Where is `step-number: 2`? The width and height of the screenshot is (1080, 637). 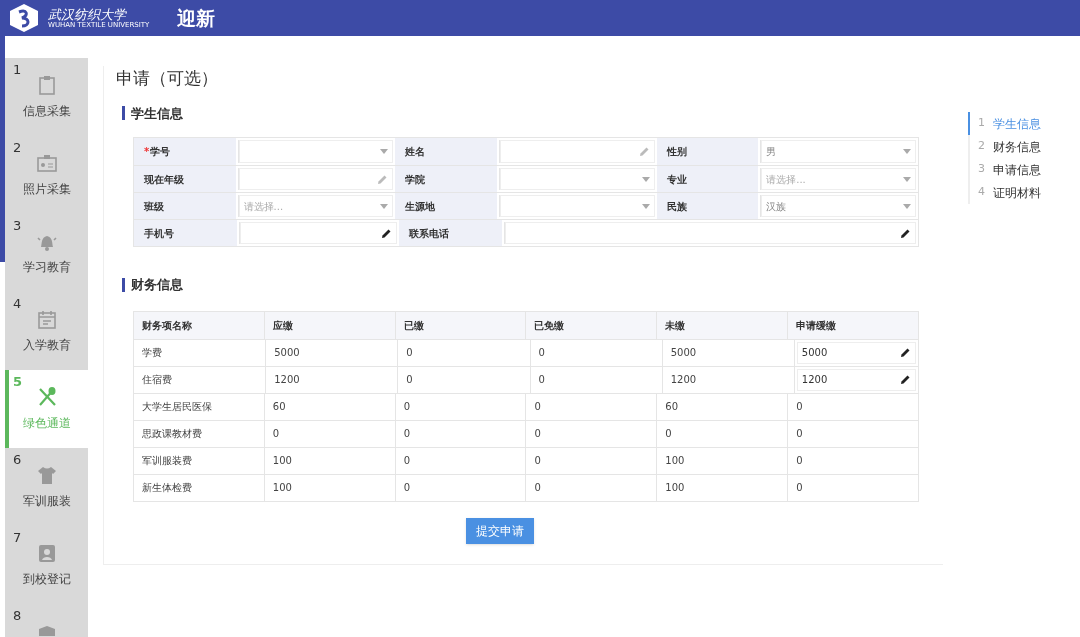 step-number: 2 is located at coordinates (17, 148).